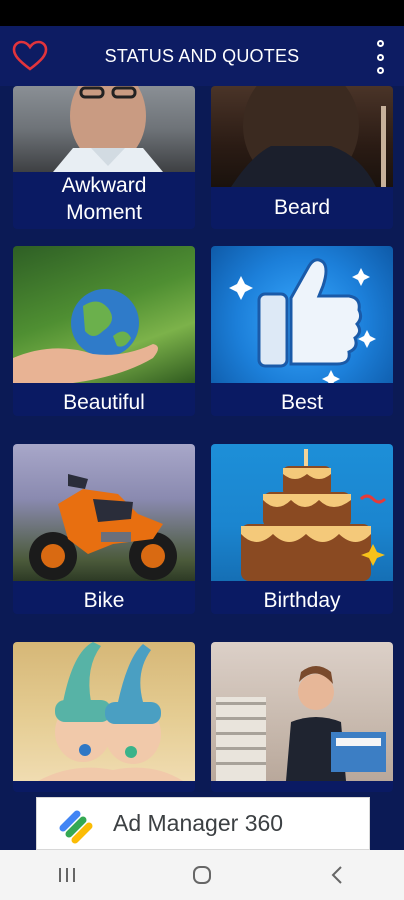 The width and height of the screenshot is (404, 900). I want to click on category-card-awkward-moment: Awkward Moment, so click(104, 157).